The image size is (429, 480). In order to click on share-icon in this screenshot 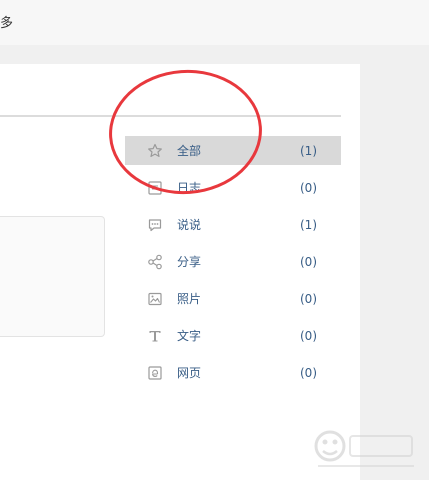, I will do `click(155, 262)`.